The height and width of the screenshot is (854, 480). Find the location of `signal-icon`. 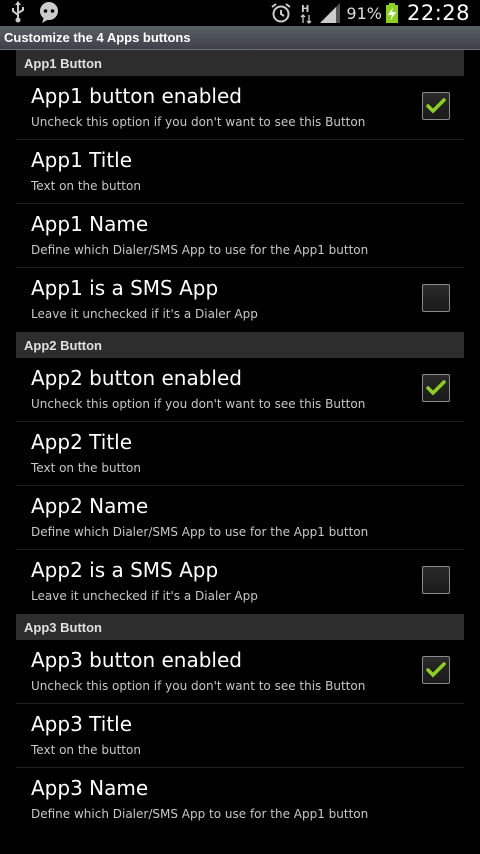

signal-icon is located at coordinates (330, 13).